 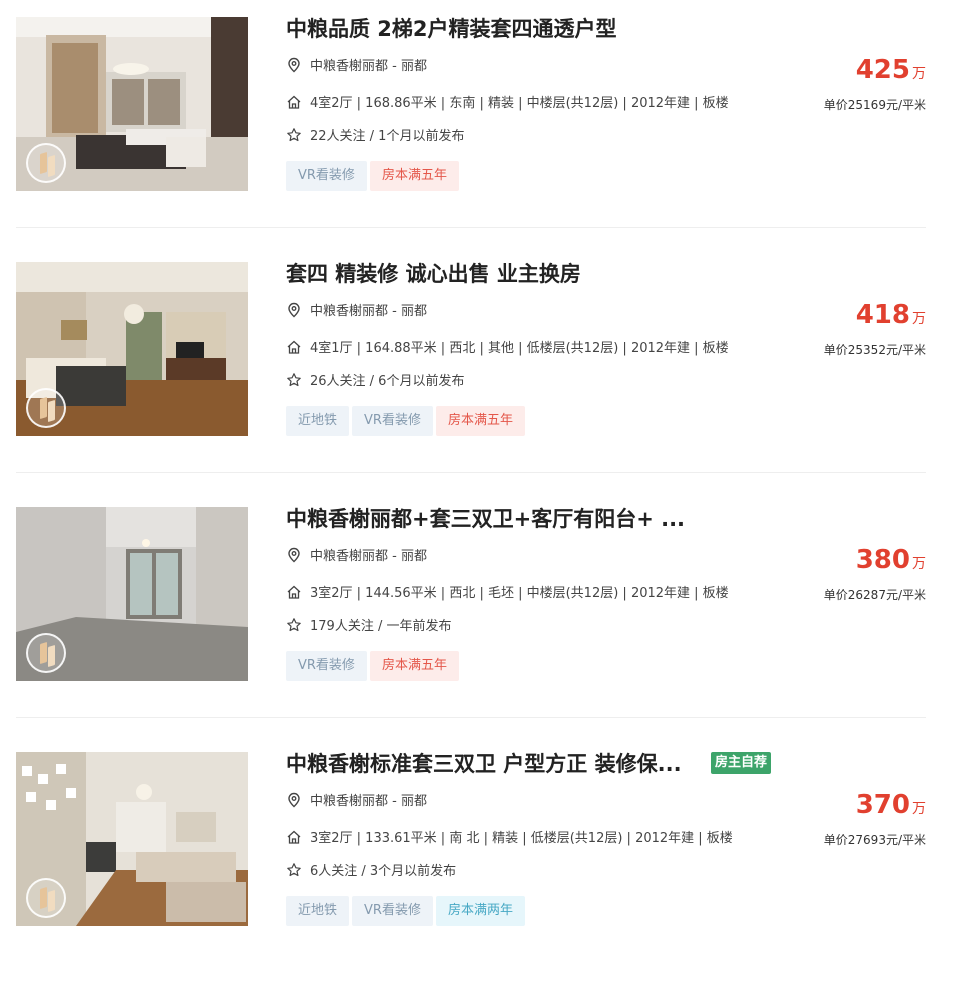 I want to click on total-price: 418 万, so click(x=891, y=315).